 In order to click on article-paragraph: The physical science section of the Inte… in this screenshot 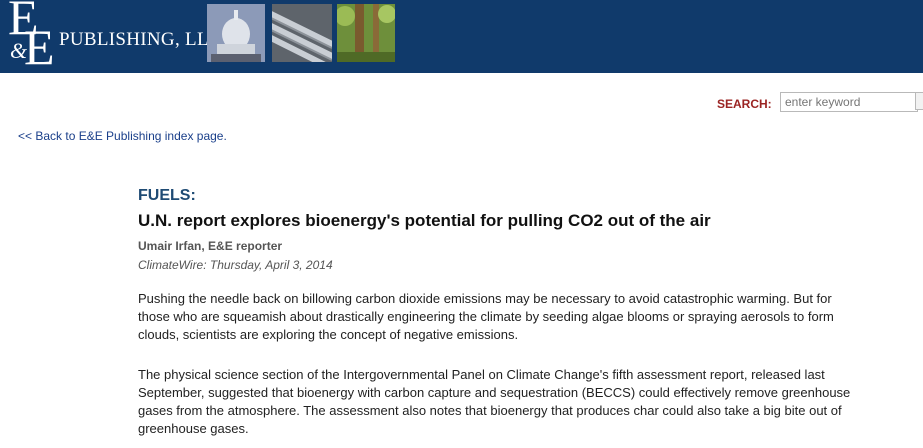, I will do `click(494, 401)`.